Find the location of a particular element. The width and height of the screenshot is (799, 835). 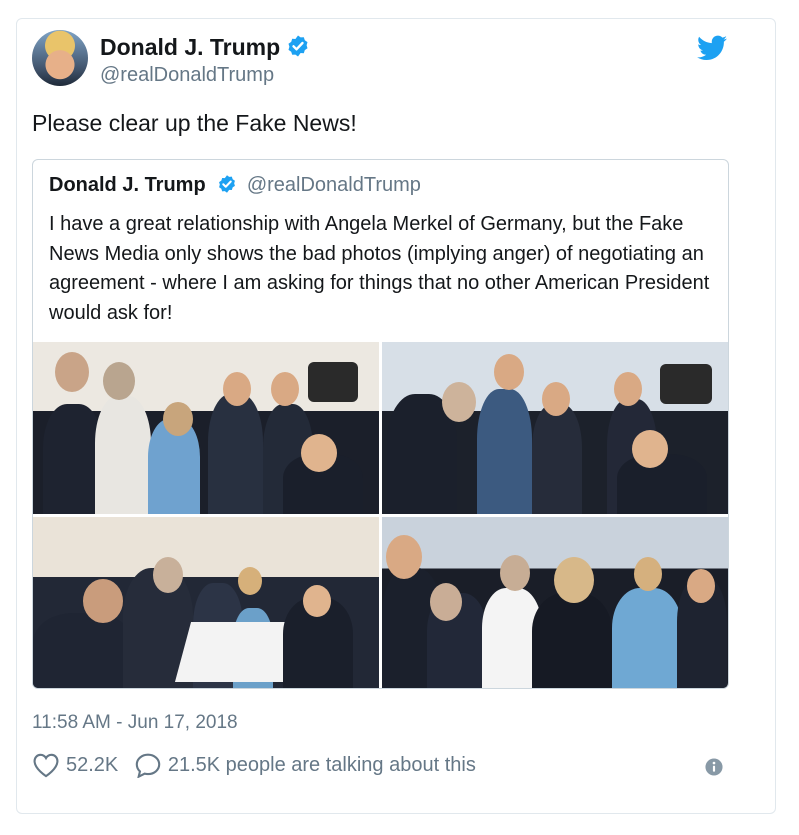

reply-button: 21.5K people are talking about this is located at coordinates (305, 765).